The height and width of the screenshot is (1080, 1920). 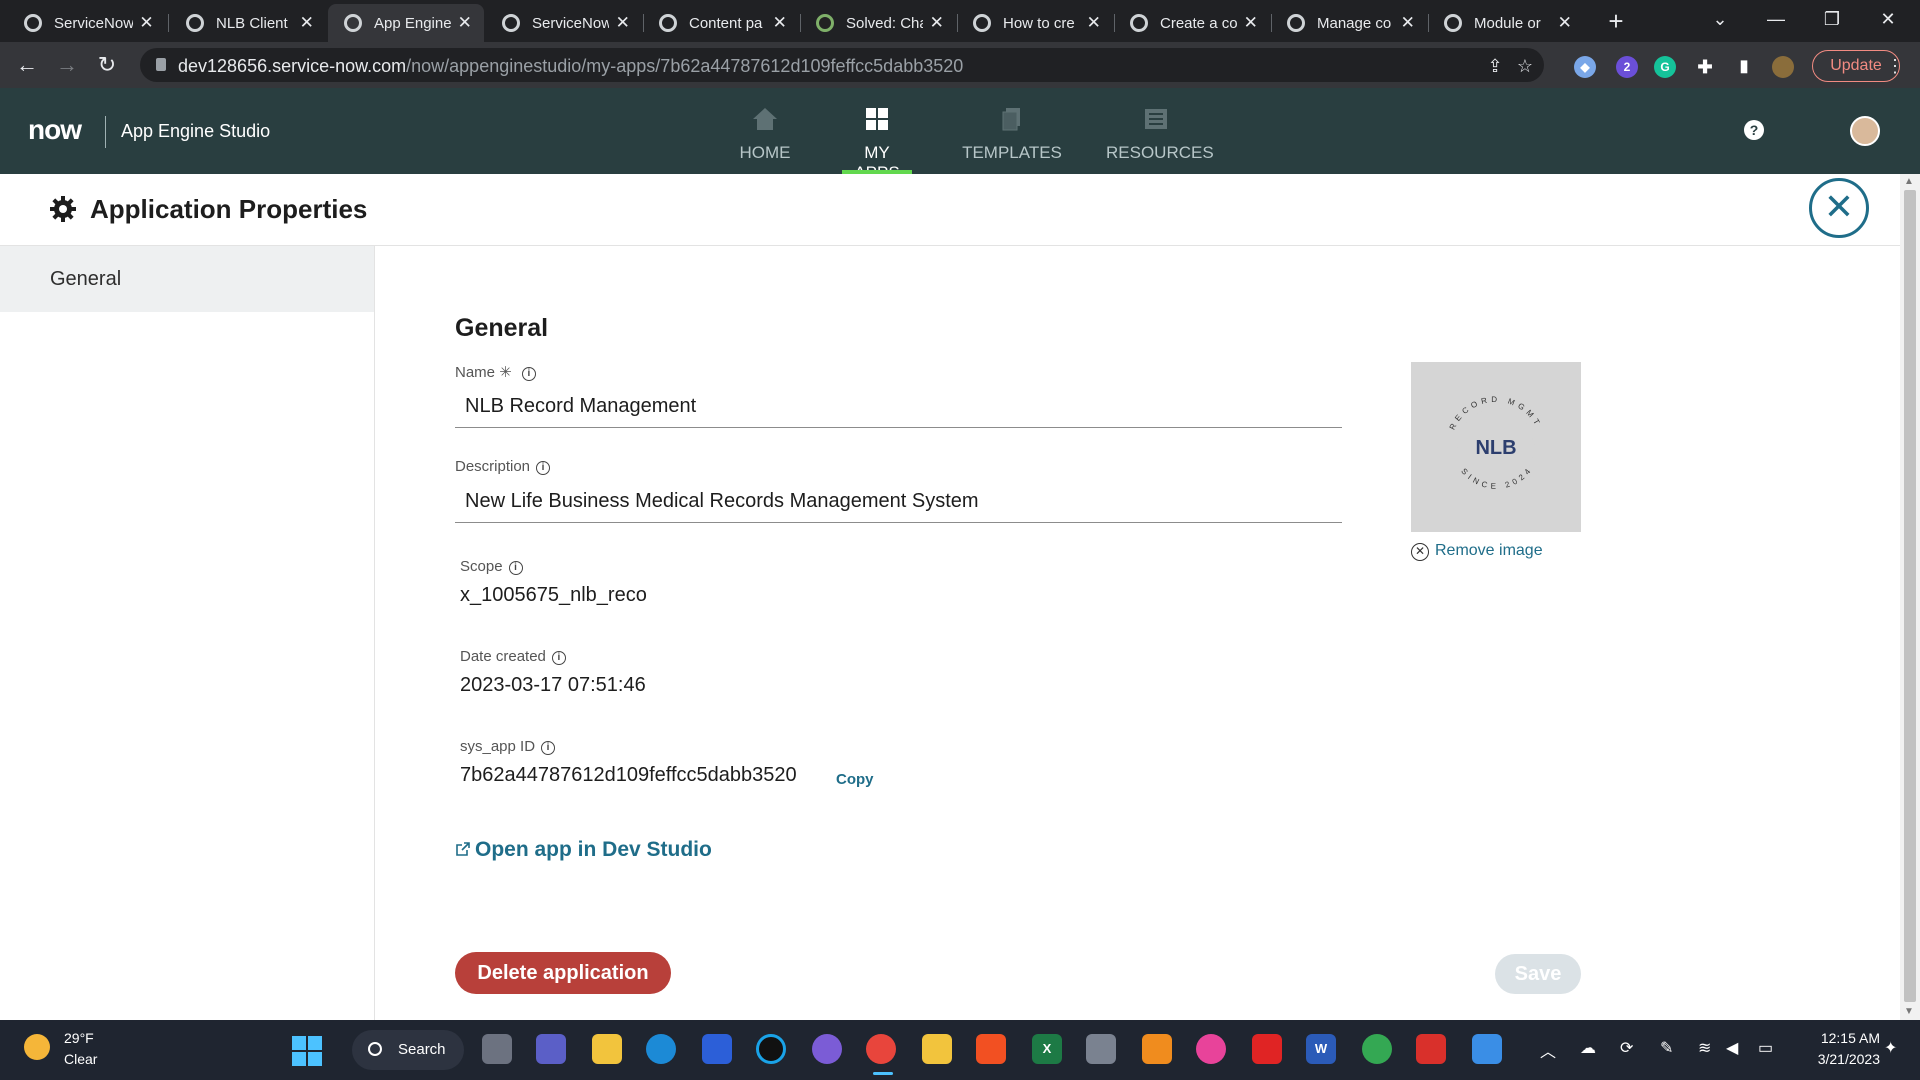 What do you see at coordinates (408, 1050) in the screenshot?
I see `taskbar-search: Search` at bounding box center [408, 1050].